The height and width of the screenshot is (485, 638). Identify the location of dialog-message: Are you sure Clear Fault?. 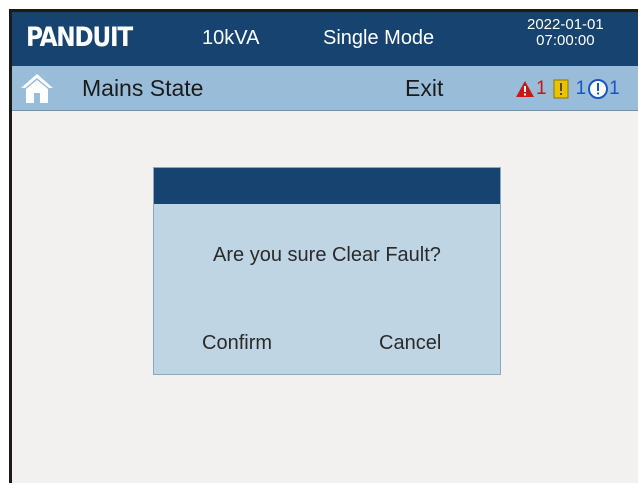
(327, 255).